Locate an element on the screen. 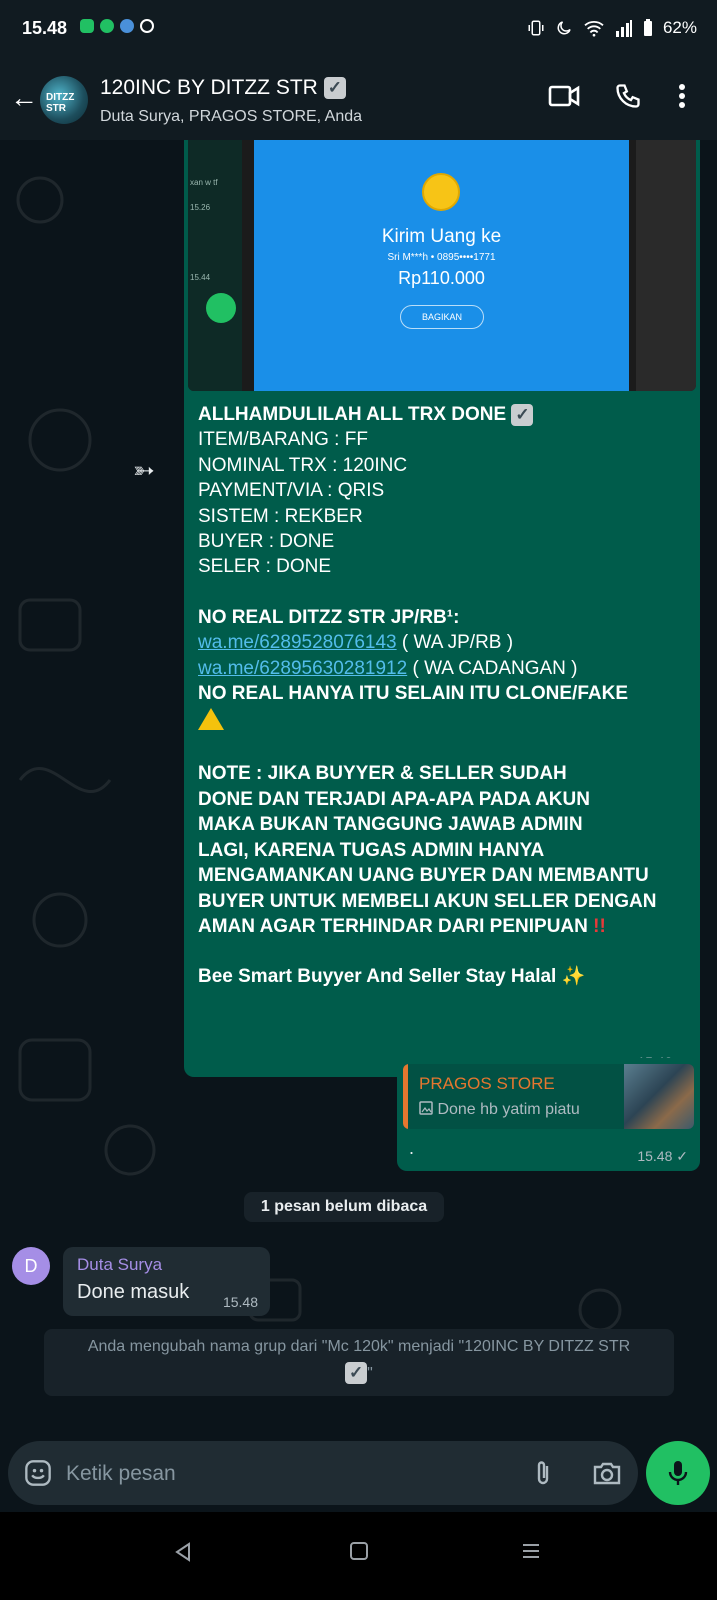  snippet-text: xan w tf is located at coordinates (204, 182).